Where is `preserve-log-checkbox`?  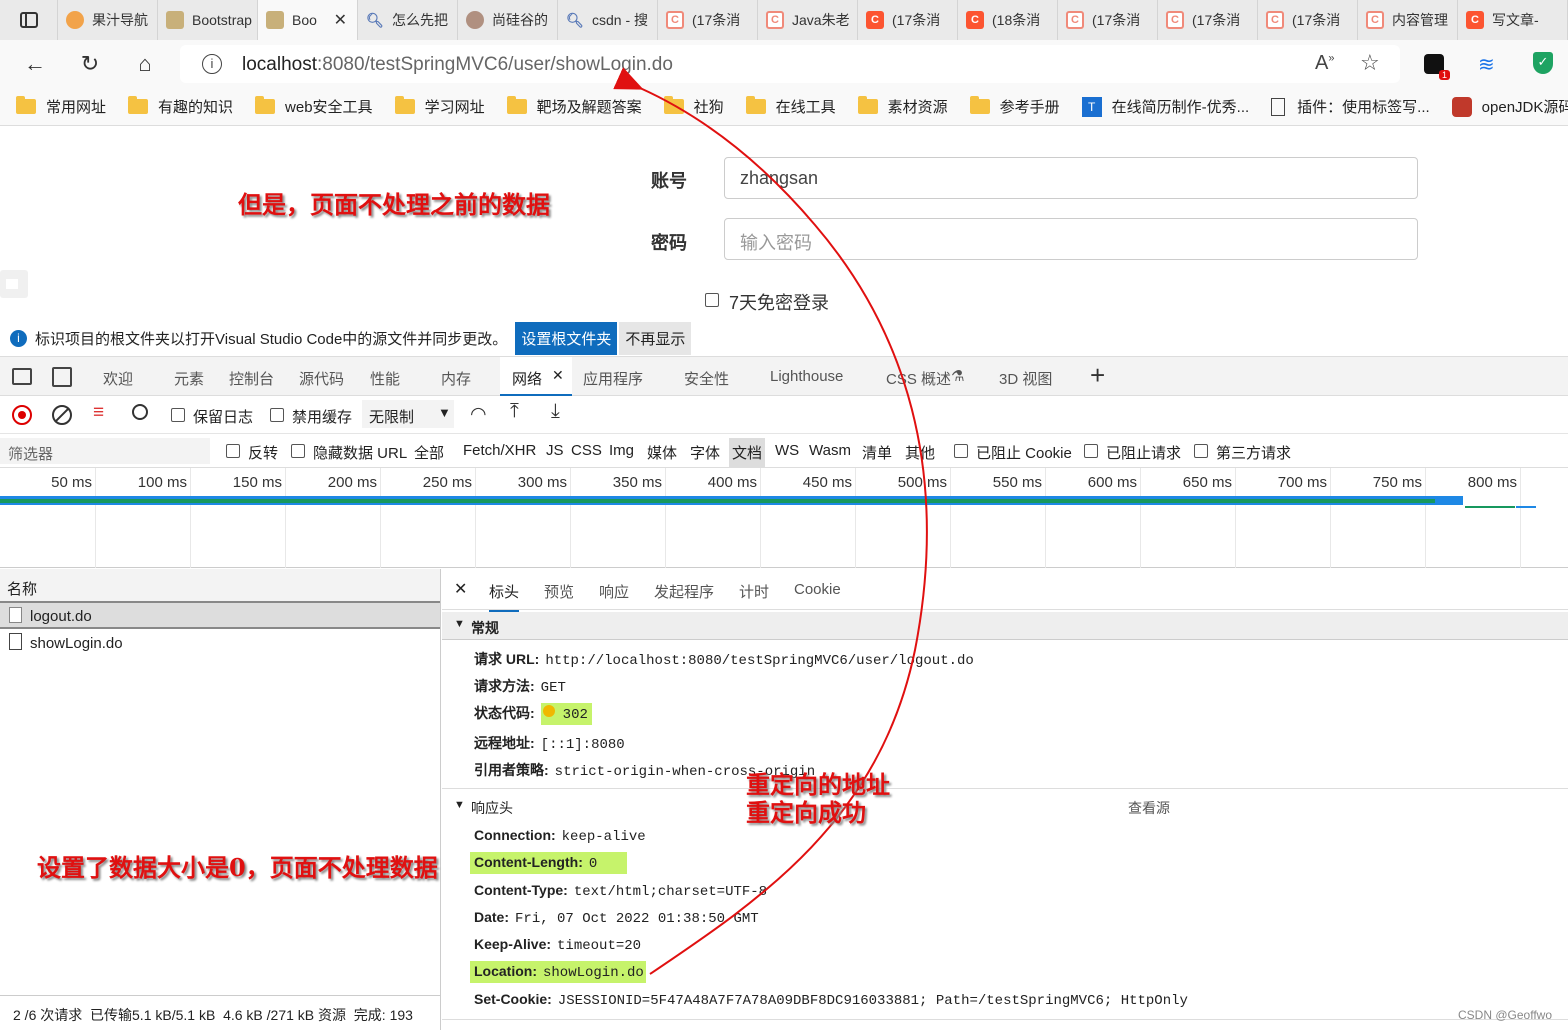 preserve-log-checkbox is located at coordinates (178, 415).